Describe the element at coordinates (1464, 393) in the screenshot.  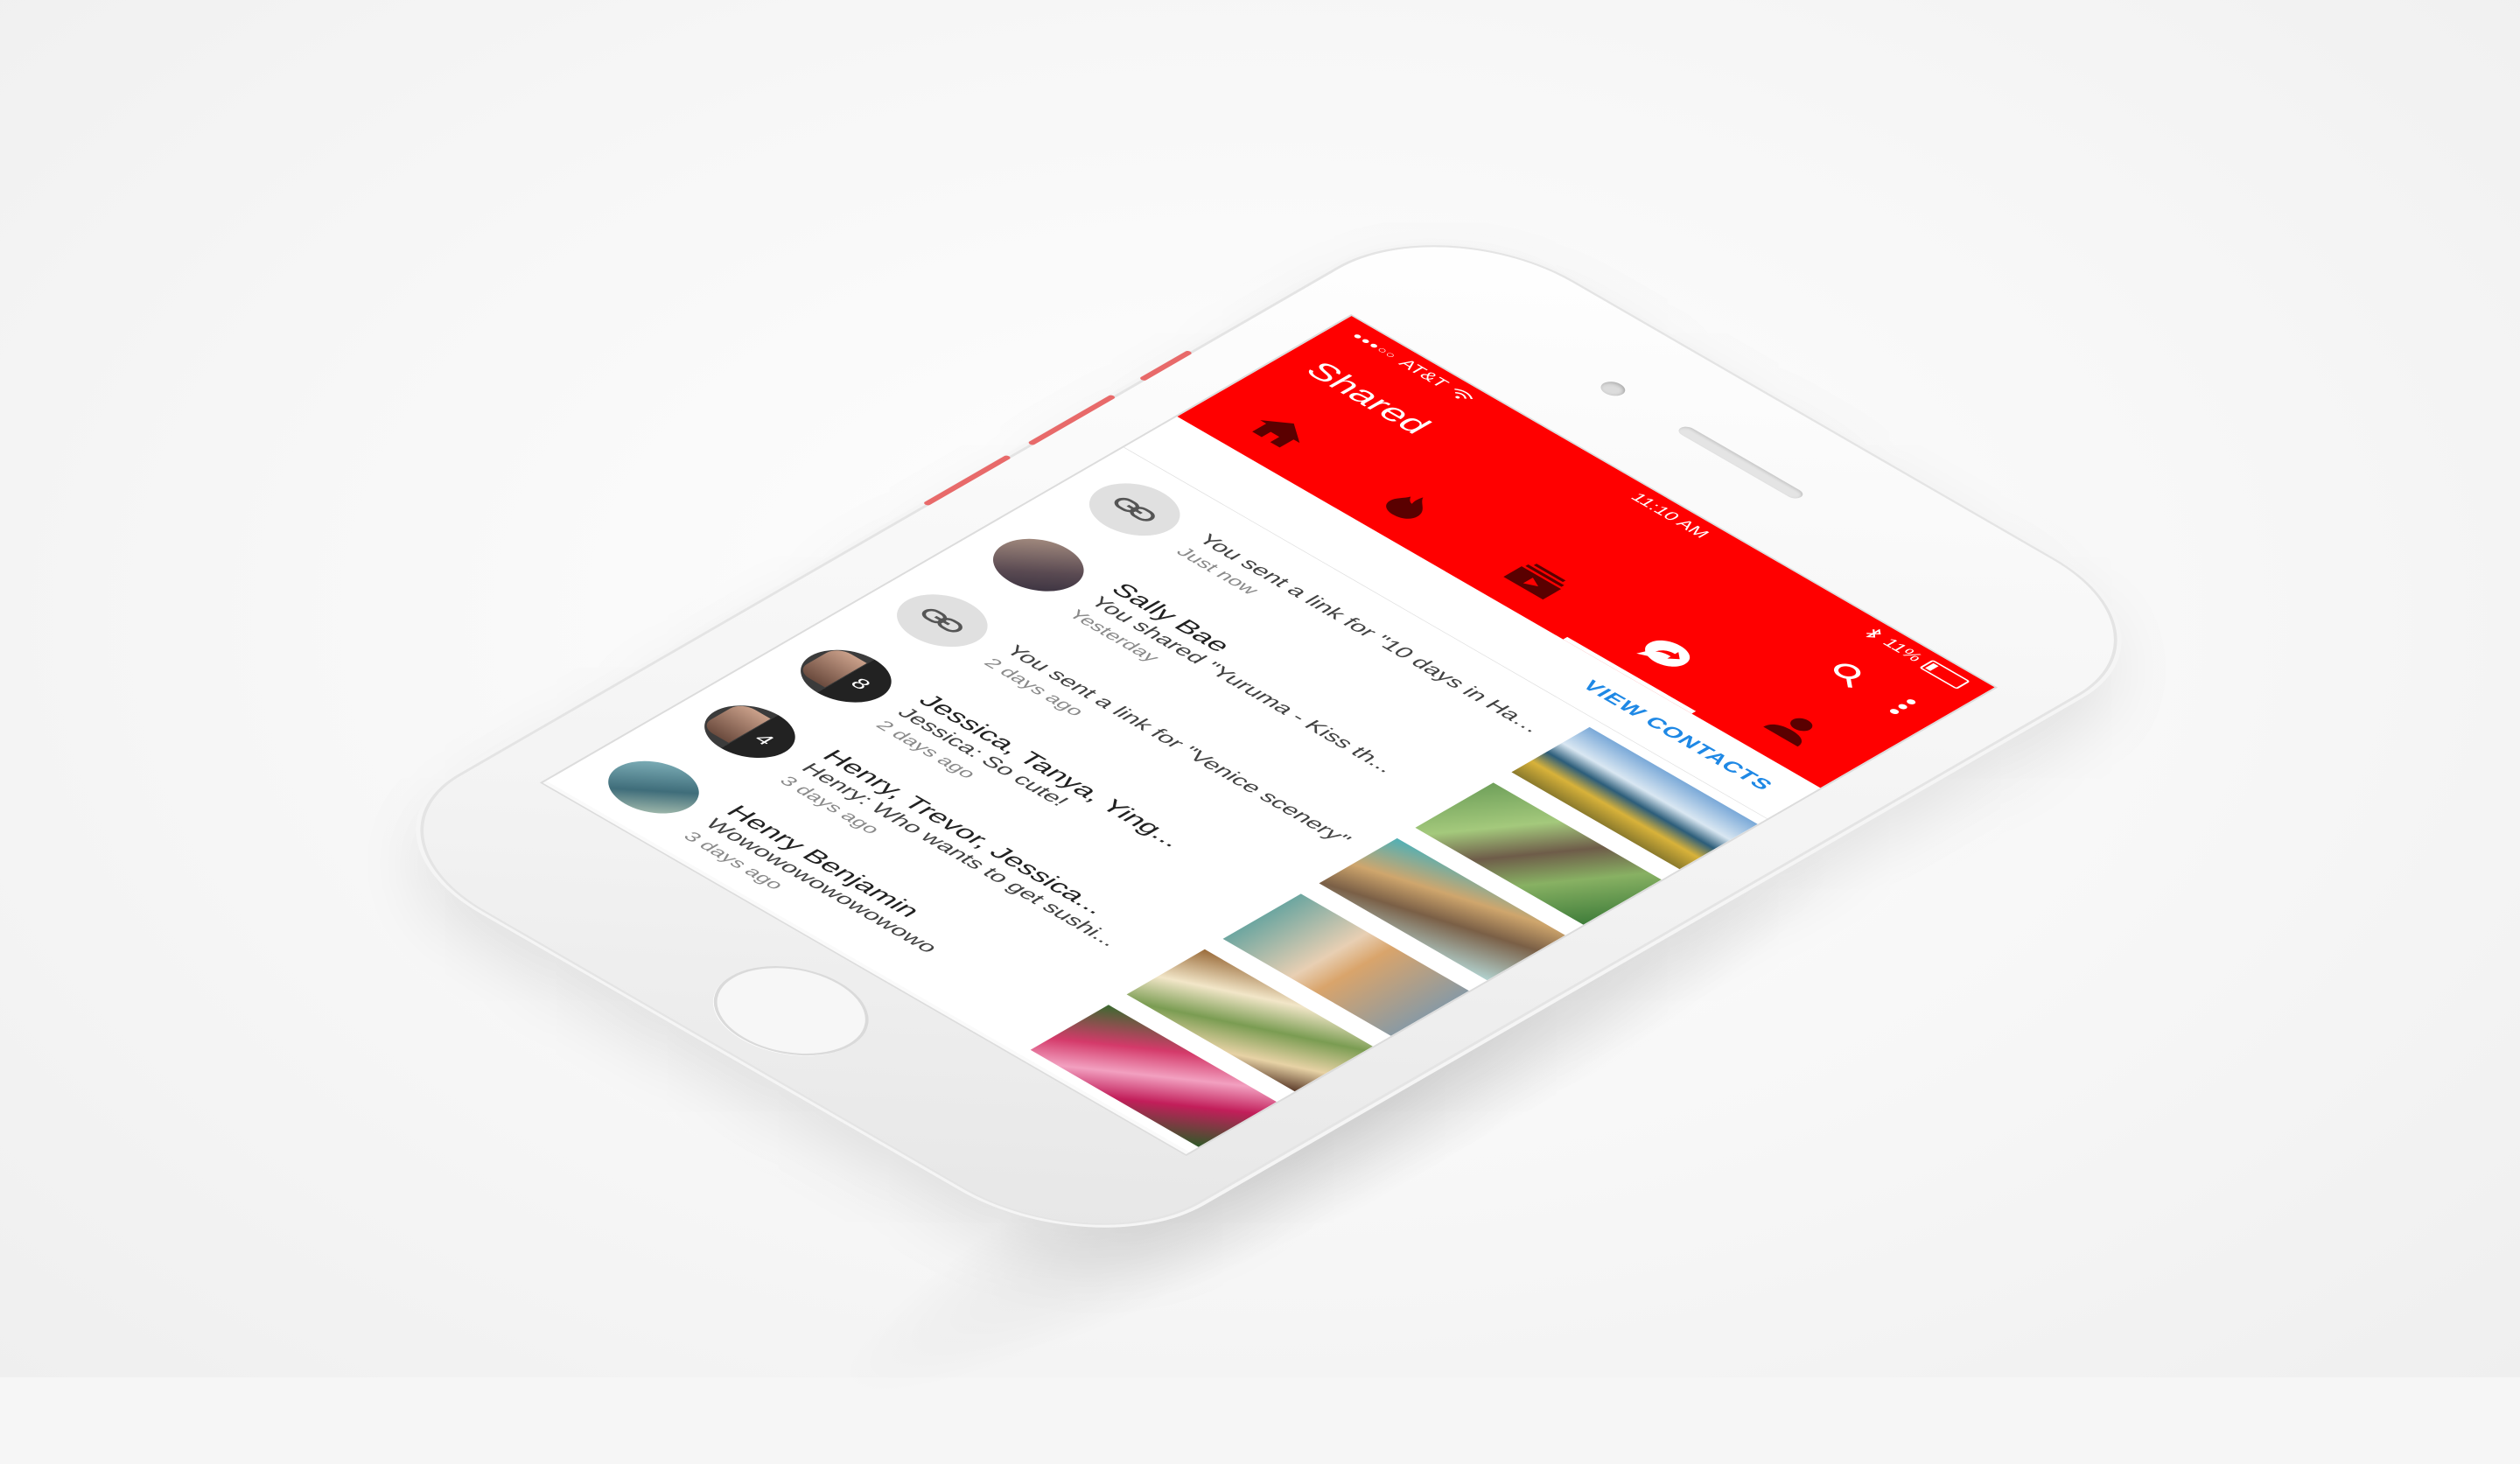
I see `wifi-icon` at that location.